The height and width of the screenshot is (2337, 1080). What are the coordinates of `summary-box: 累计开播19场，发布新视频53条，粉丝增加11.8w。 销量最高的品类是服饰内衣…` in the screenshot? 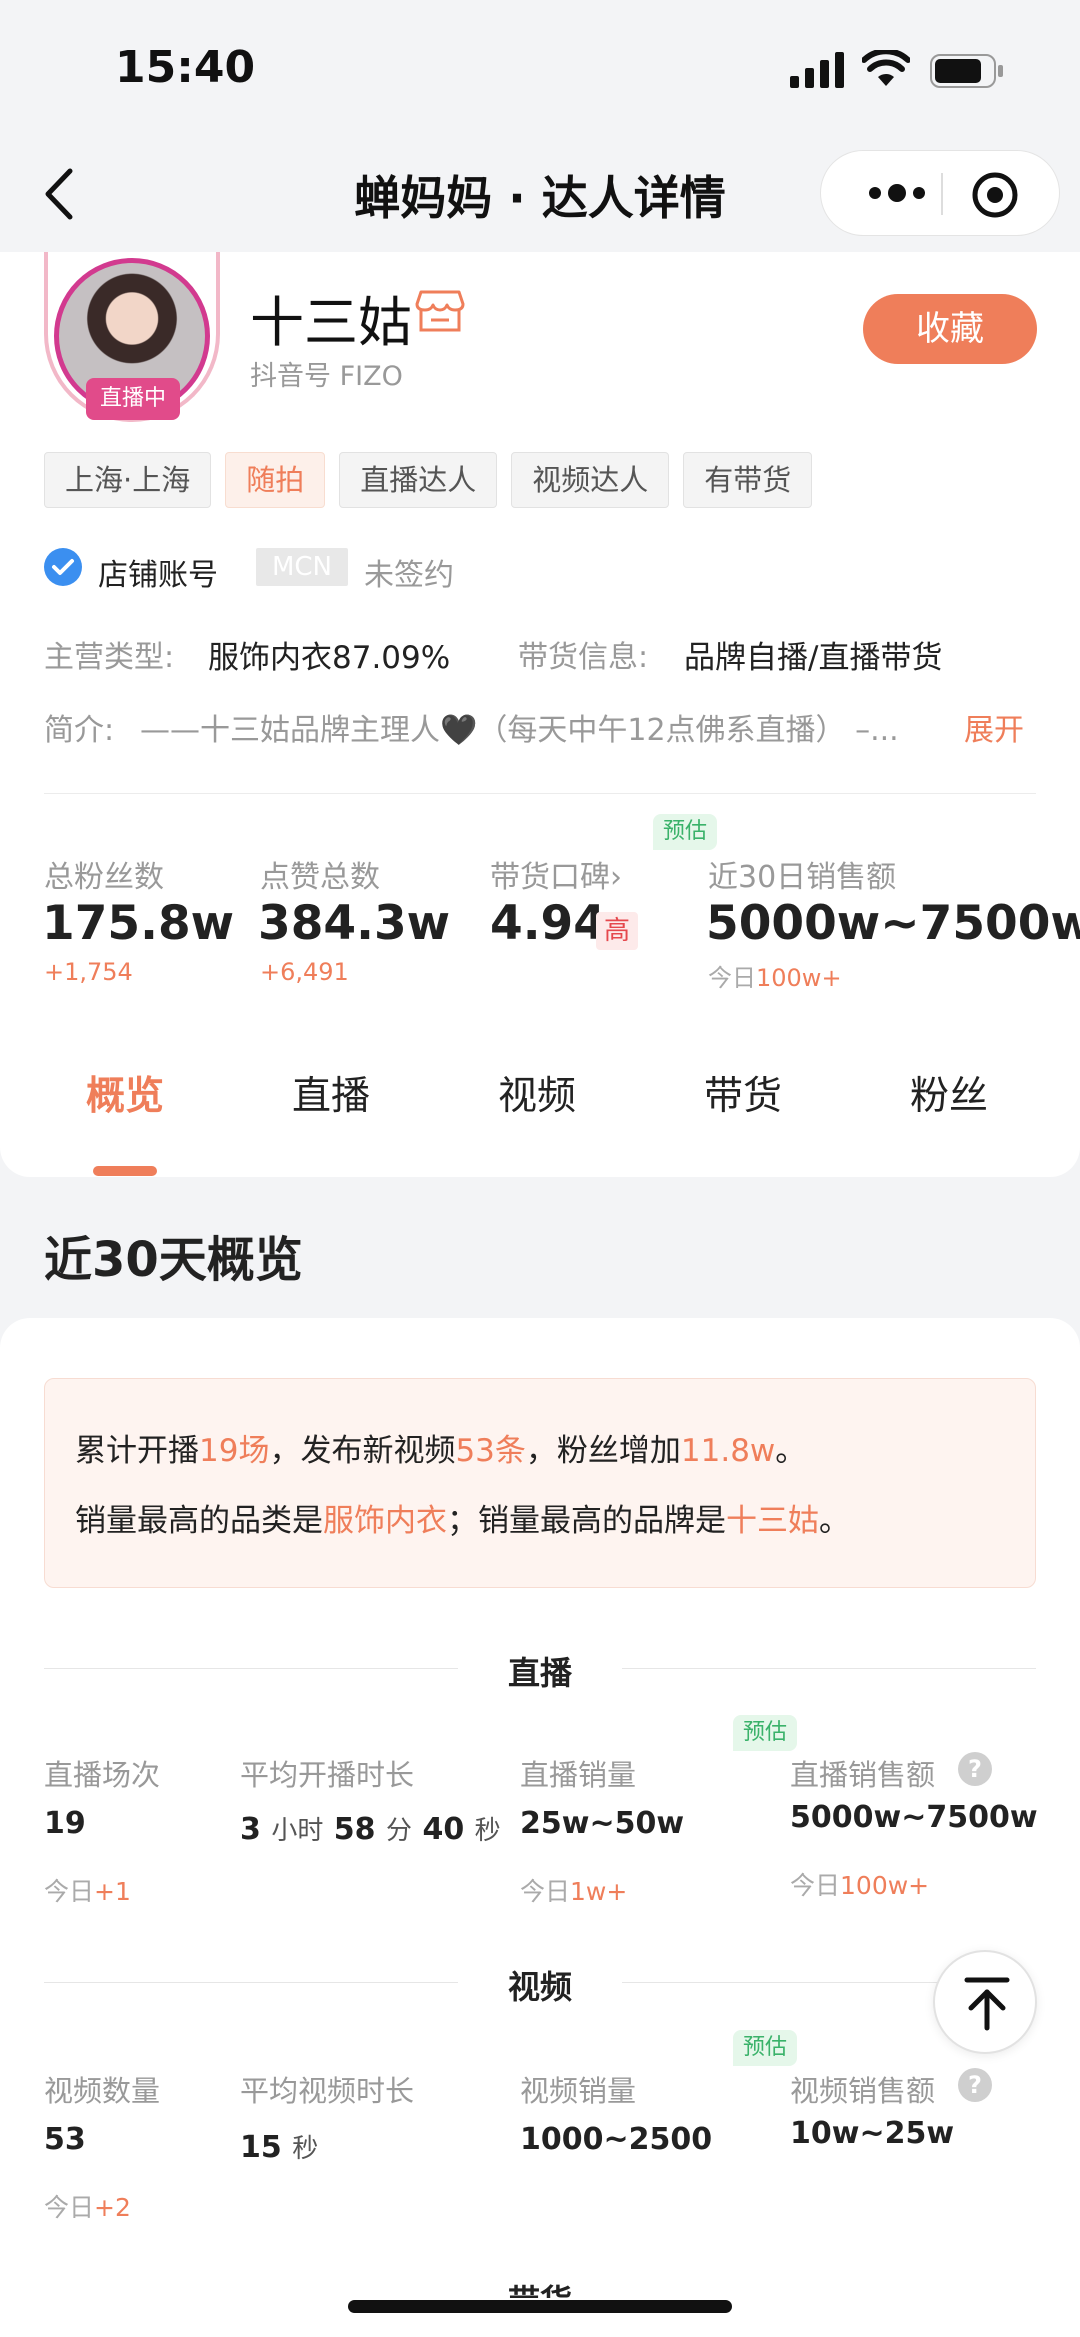 It's located at (540, 1483).